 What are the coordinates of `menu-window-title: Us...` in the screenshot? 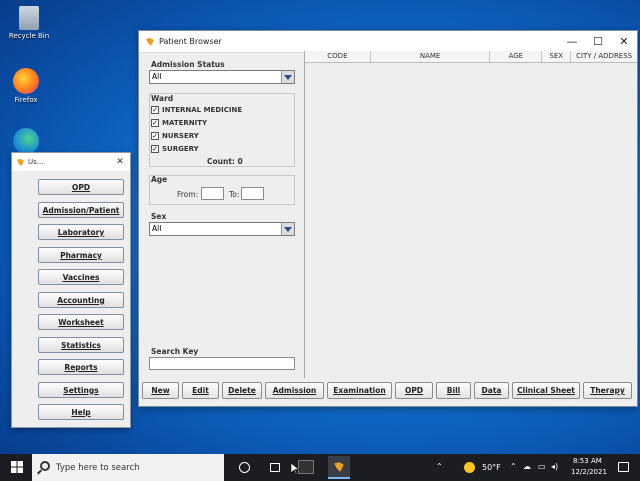 It's located at (36, 162).